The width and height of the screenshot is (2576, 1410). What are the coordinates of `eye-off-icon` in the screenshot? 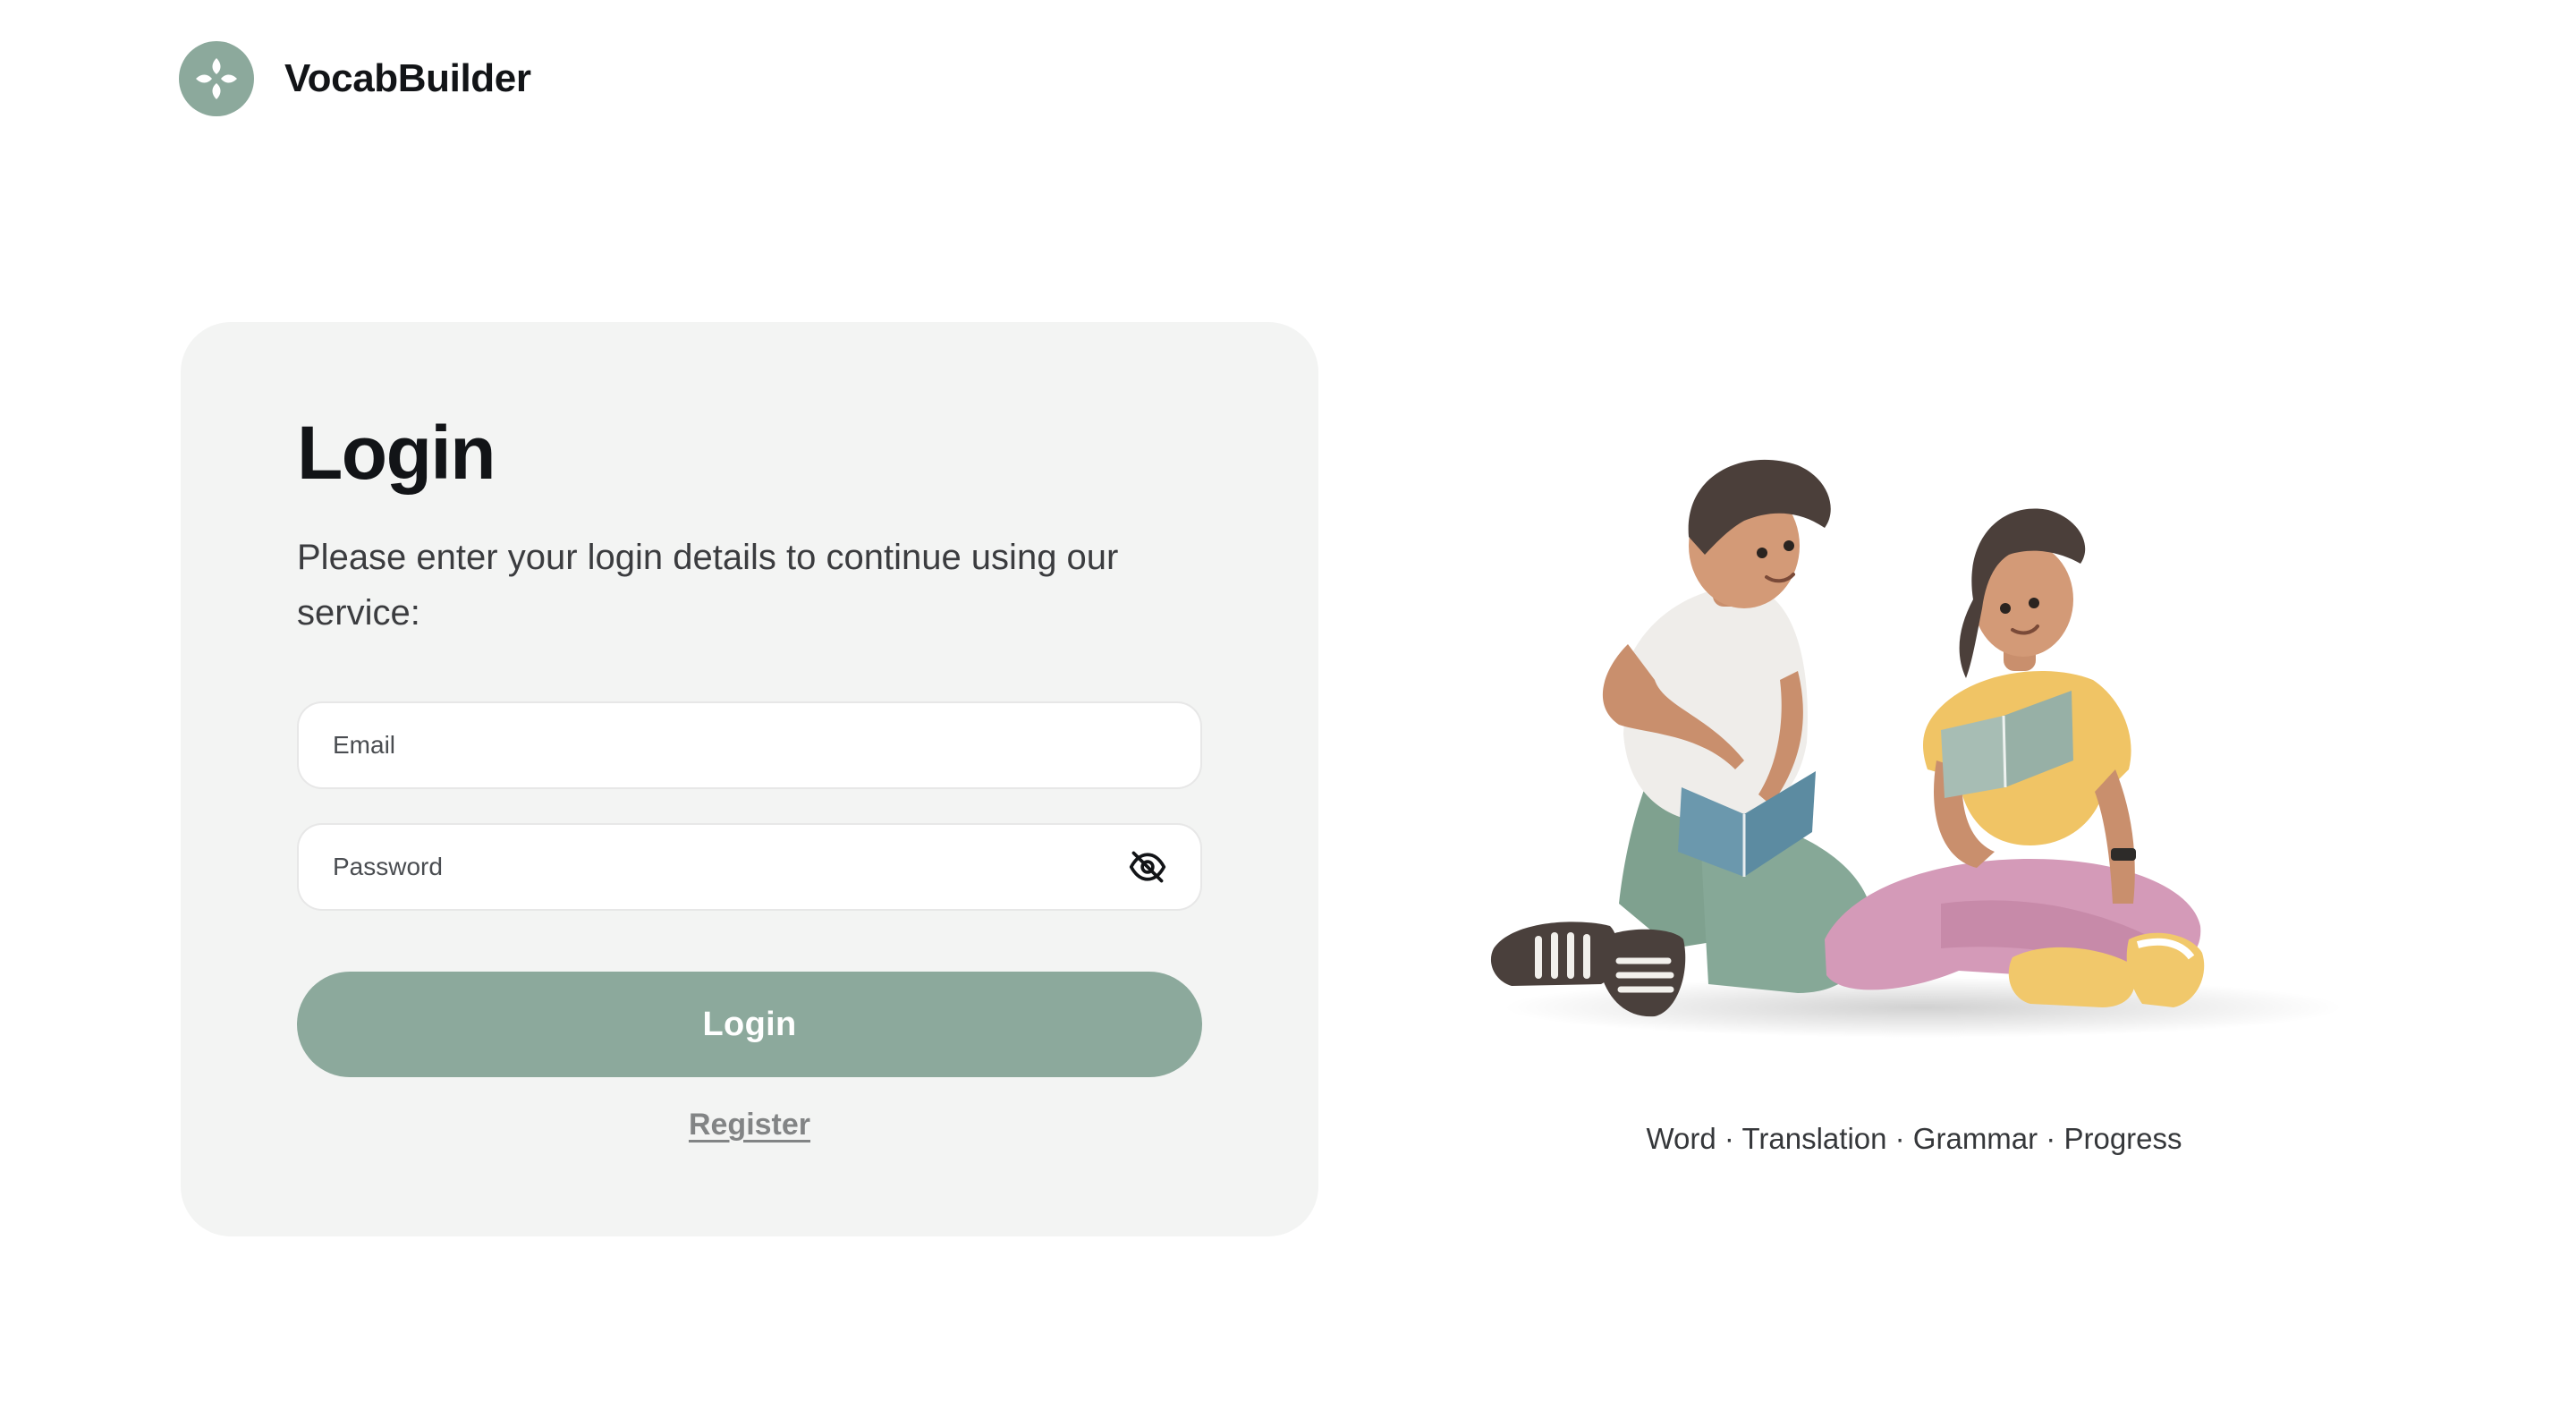 It's located at (1147, 867).